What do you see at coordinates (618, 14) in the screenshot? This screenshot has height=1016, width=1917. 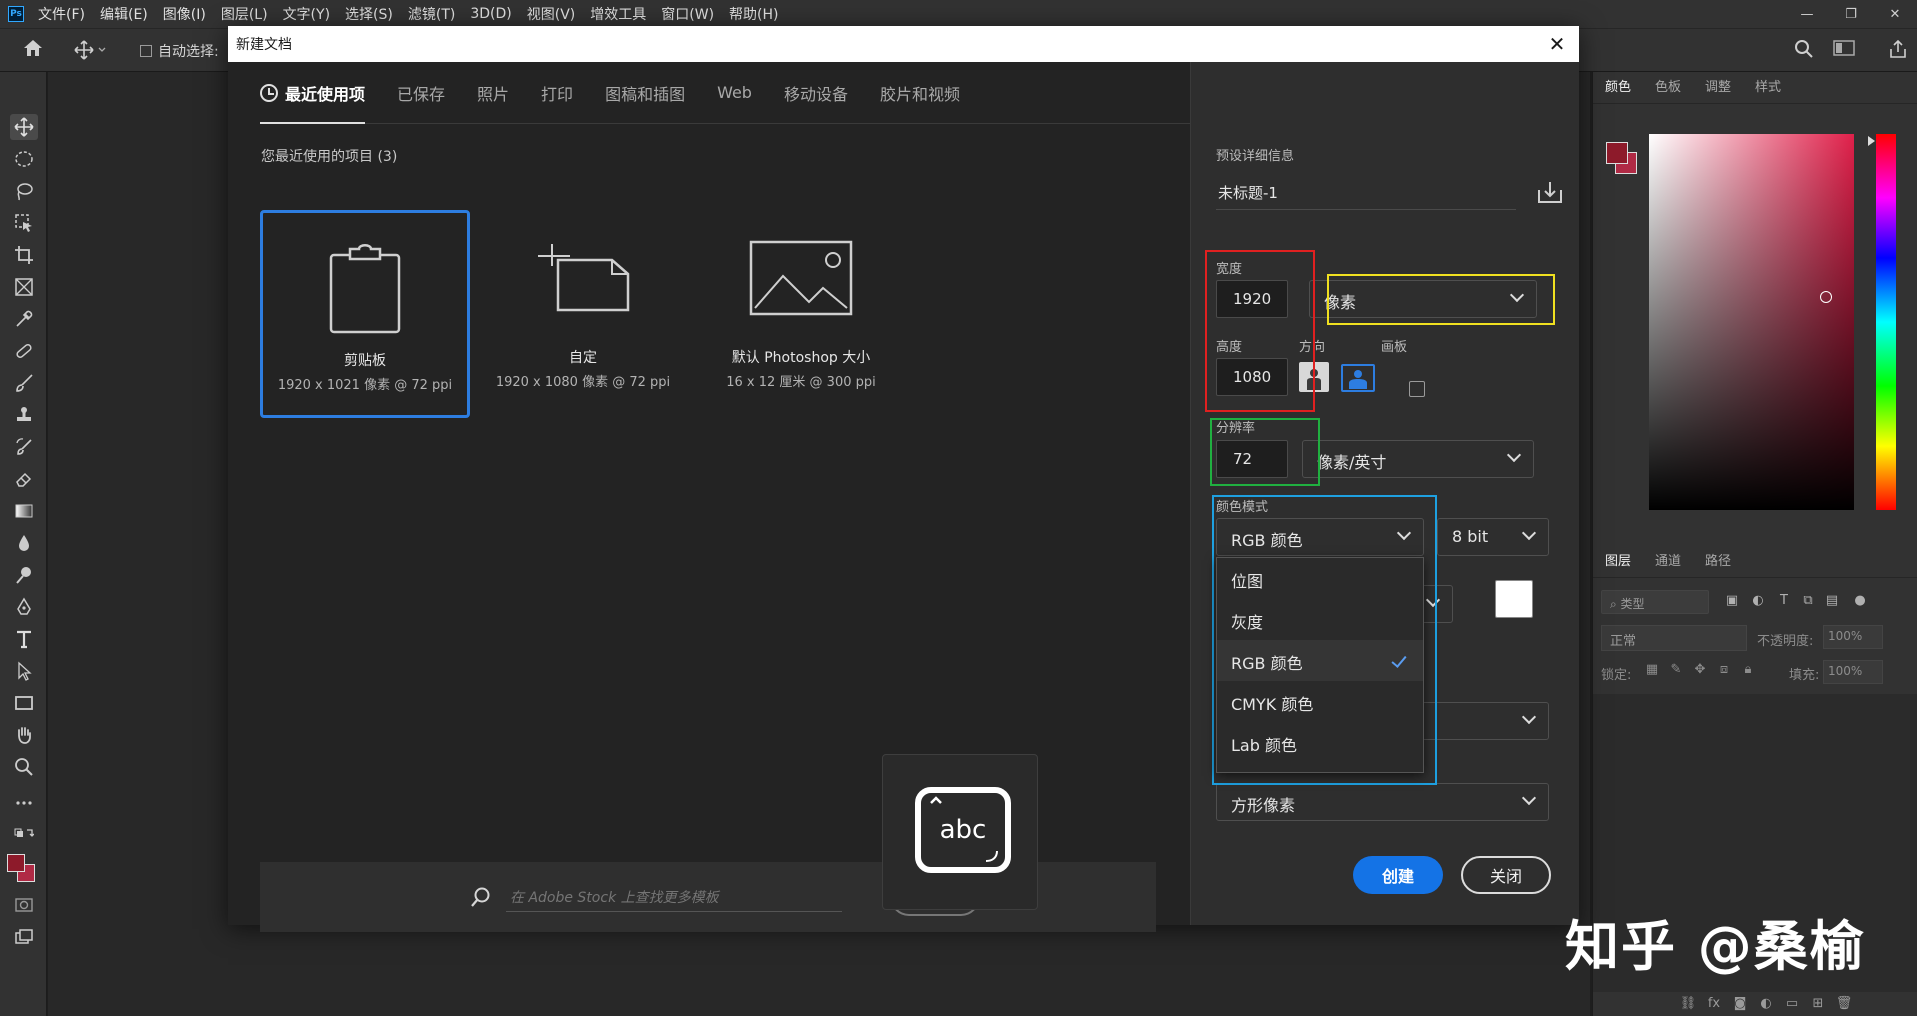 I see `menu-plugins: 增效工具` at bounding box center [618, 14].